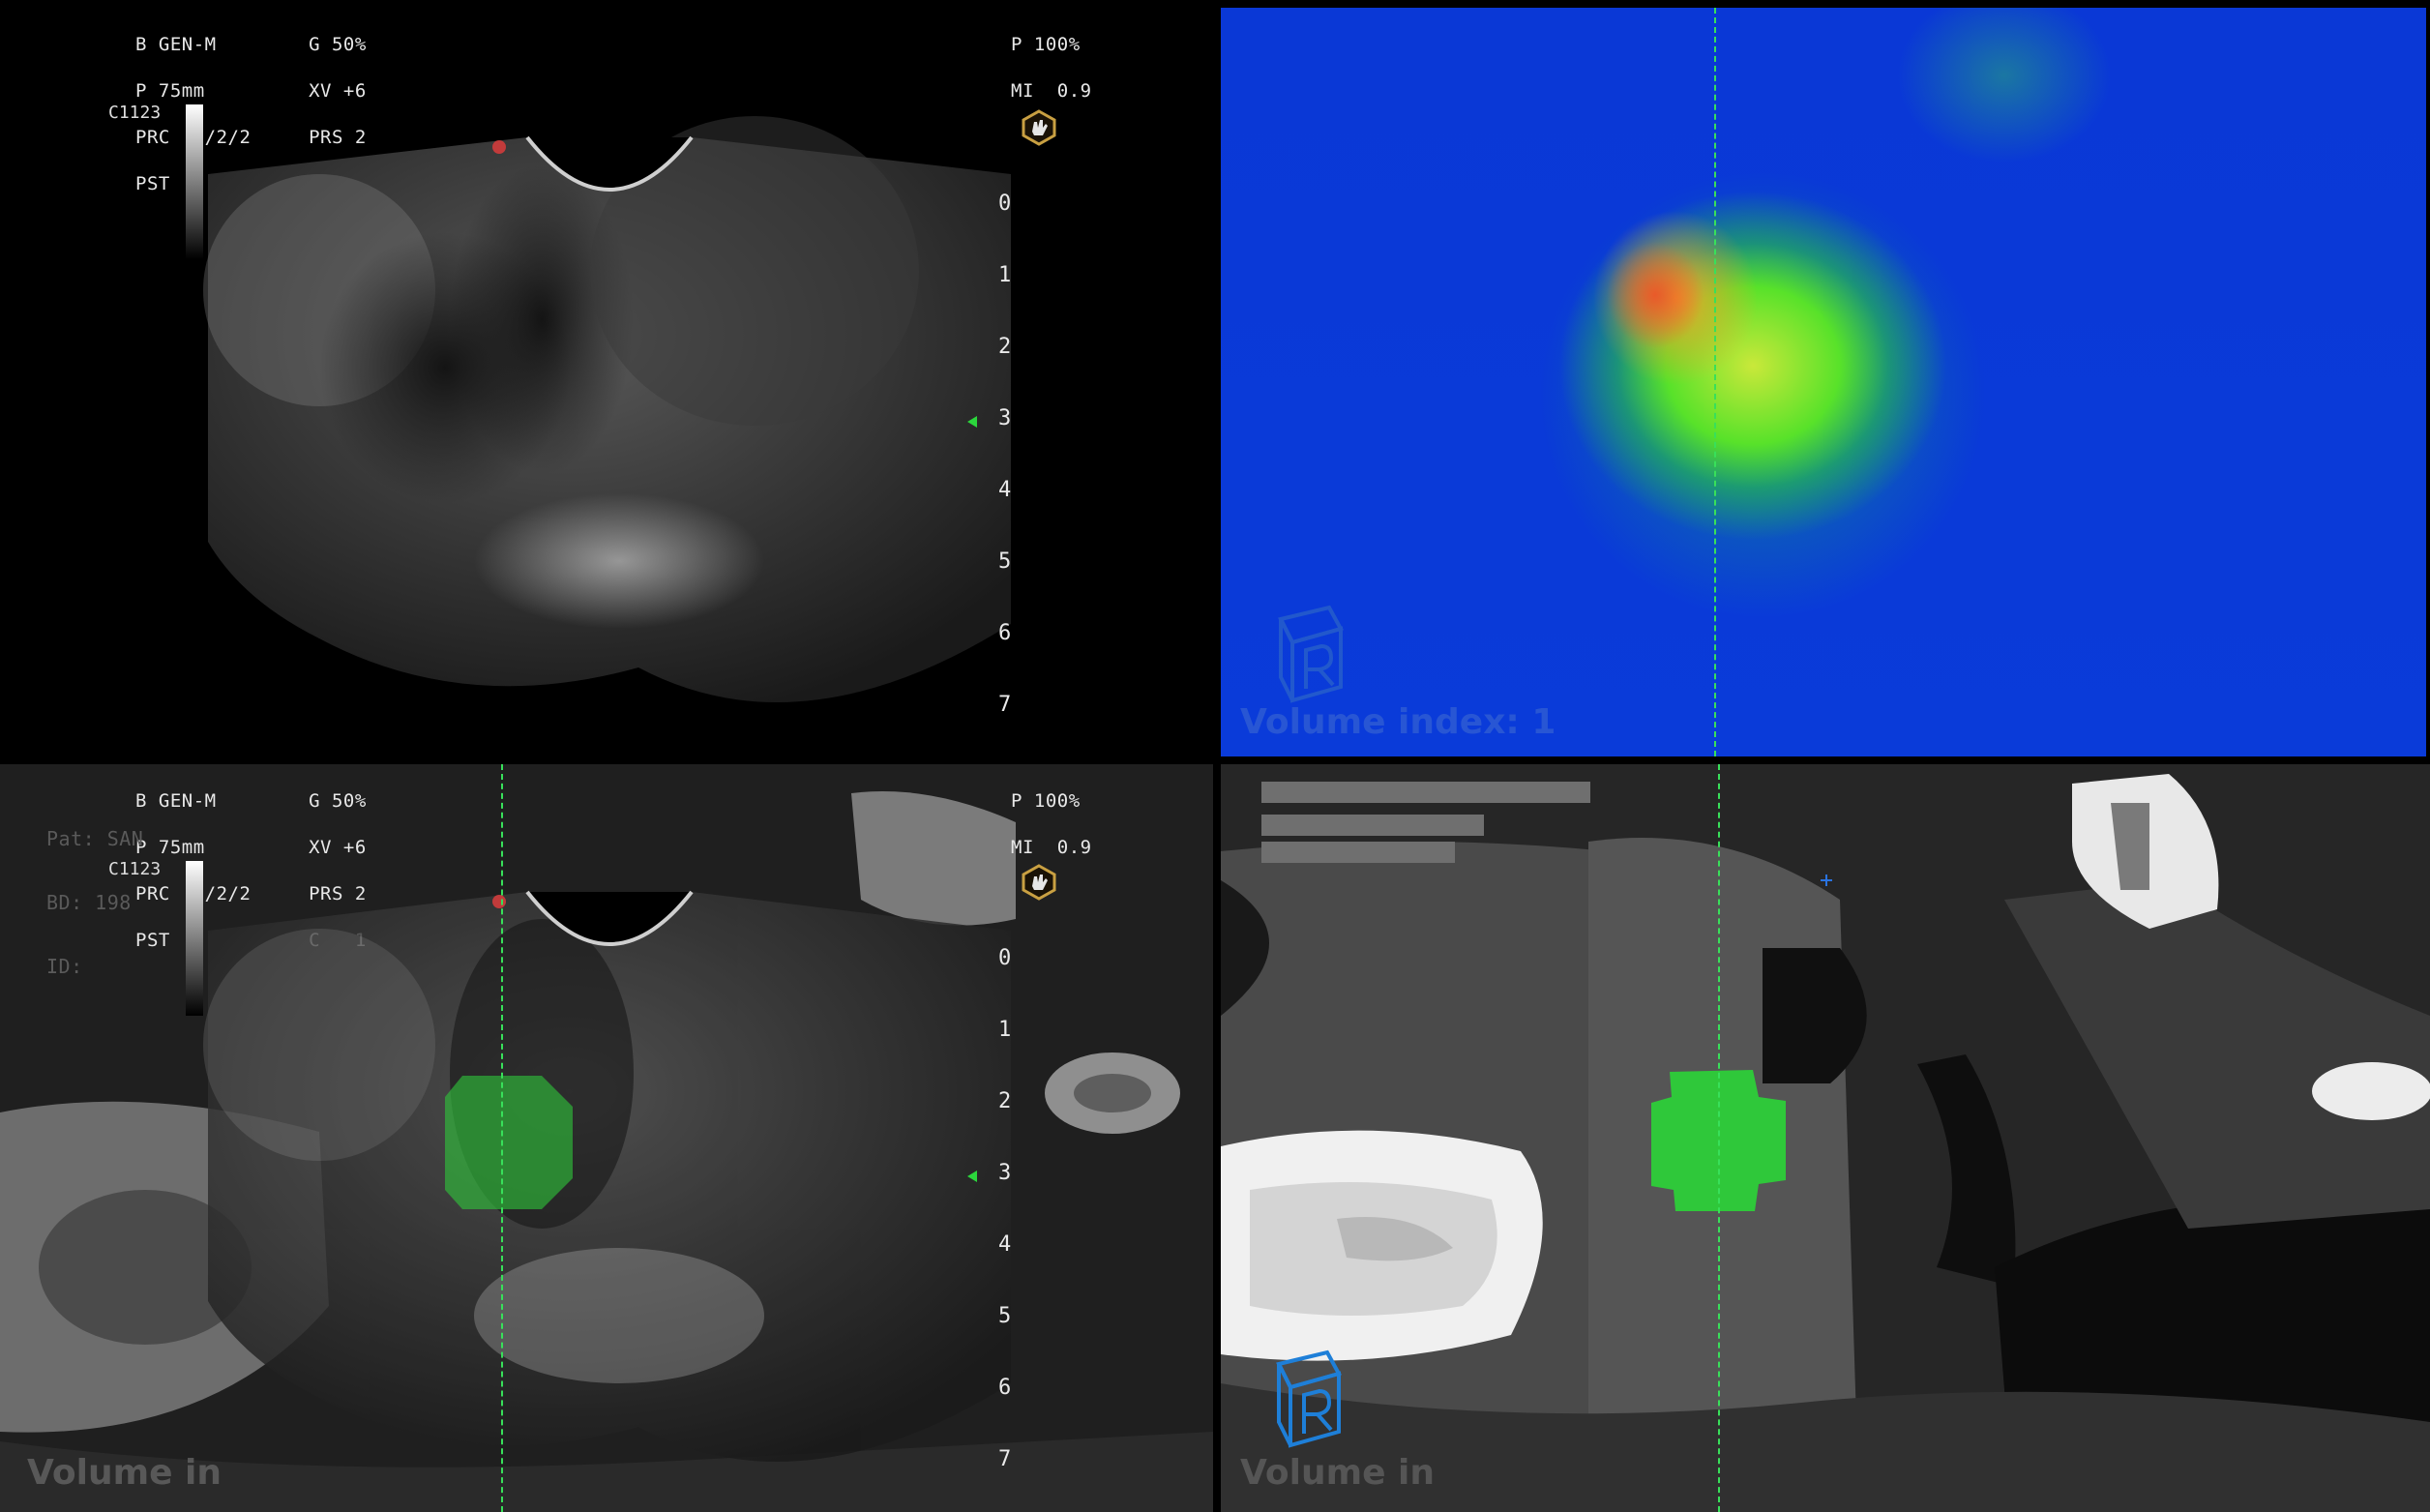 The height and width of the screenshot is (1512, 2430). I want to click on volume-index-label: Volume index: 1, so click(1398, 722).